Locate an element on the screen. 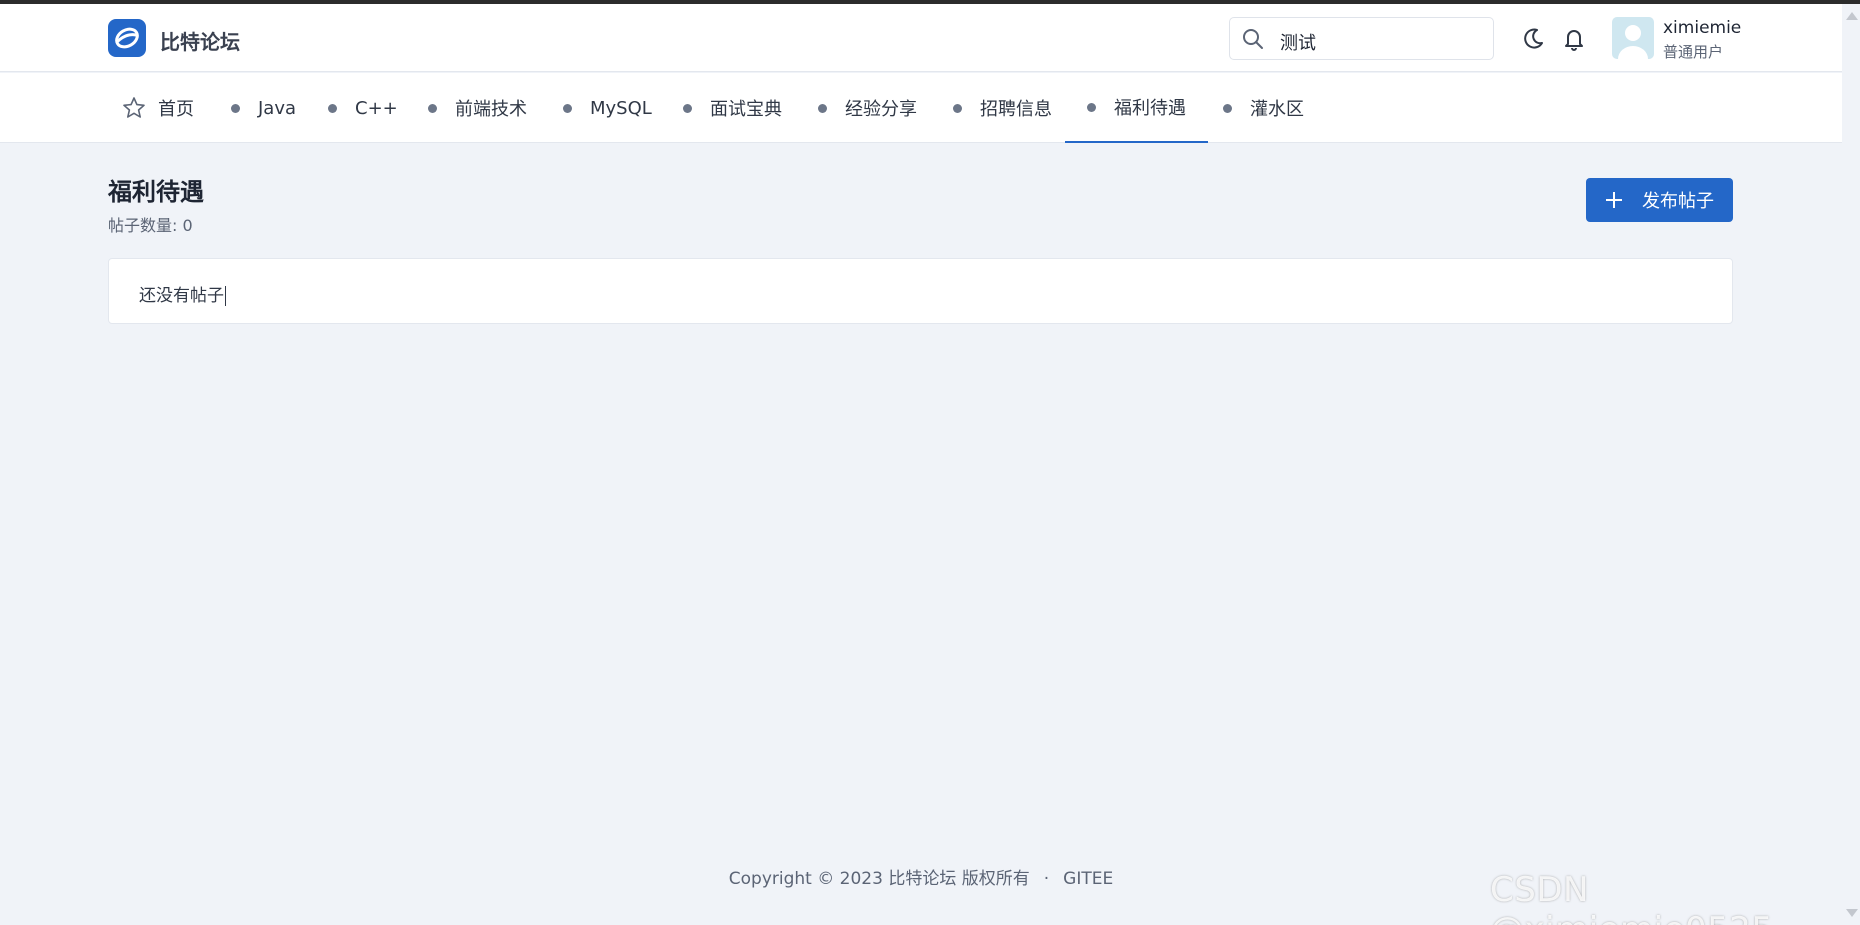 The image size is (1860, 925). nav-item-java: Java is located at coordinates (263, 108).